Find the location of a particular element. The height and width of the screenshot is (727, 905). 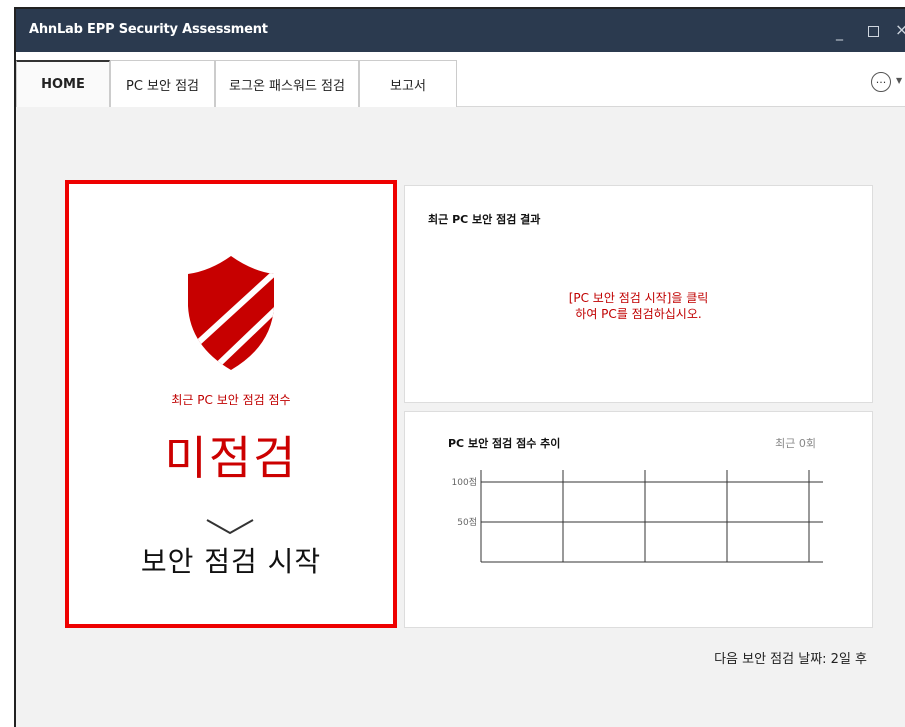

tab-home: HOME is located at coordinates (63, 83).